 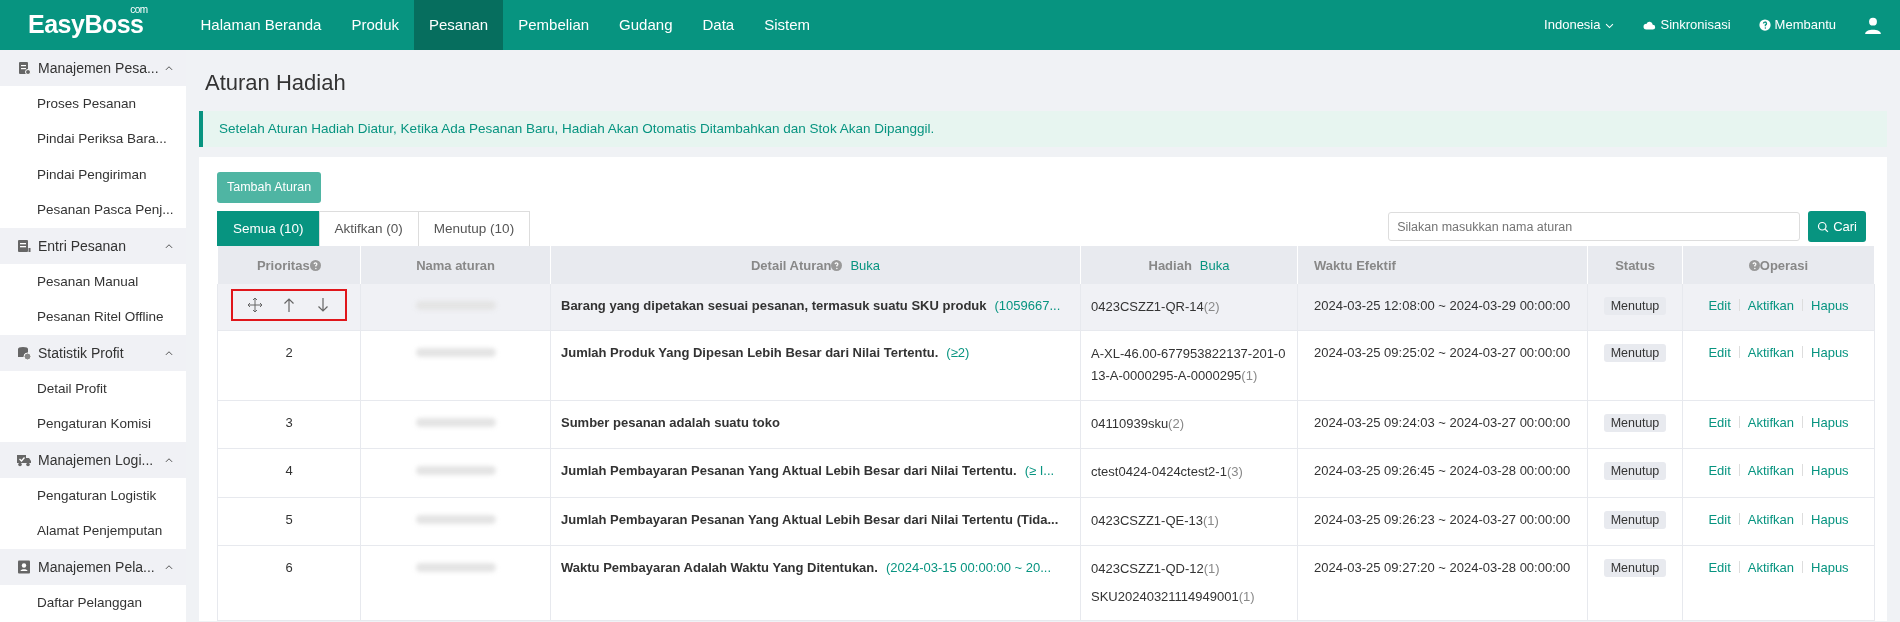 What do you see at coordinates (455, 265) in the screenshot?
I see `column-header: Nama aturan` at bounding box center [455, 265].